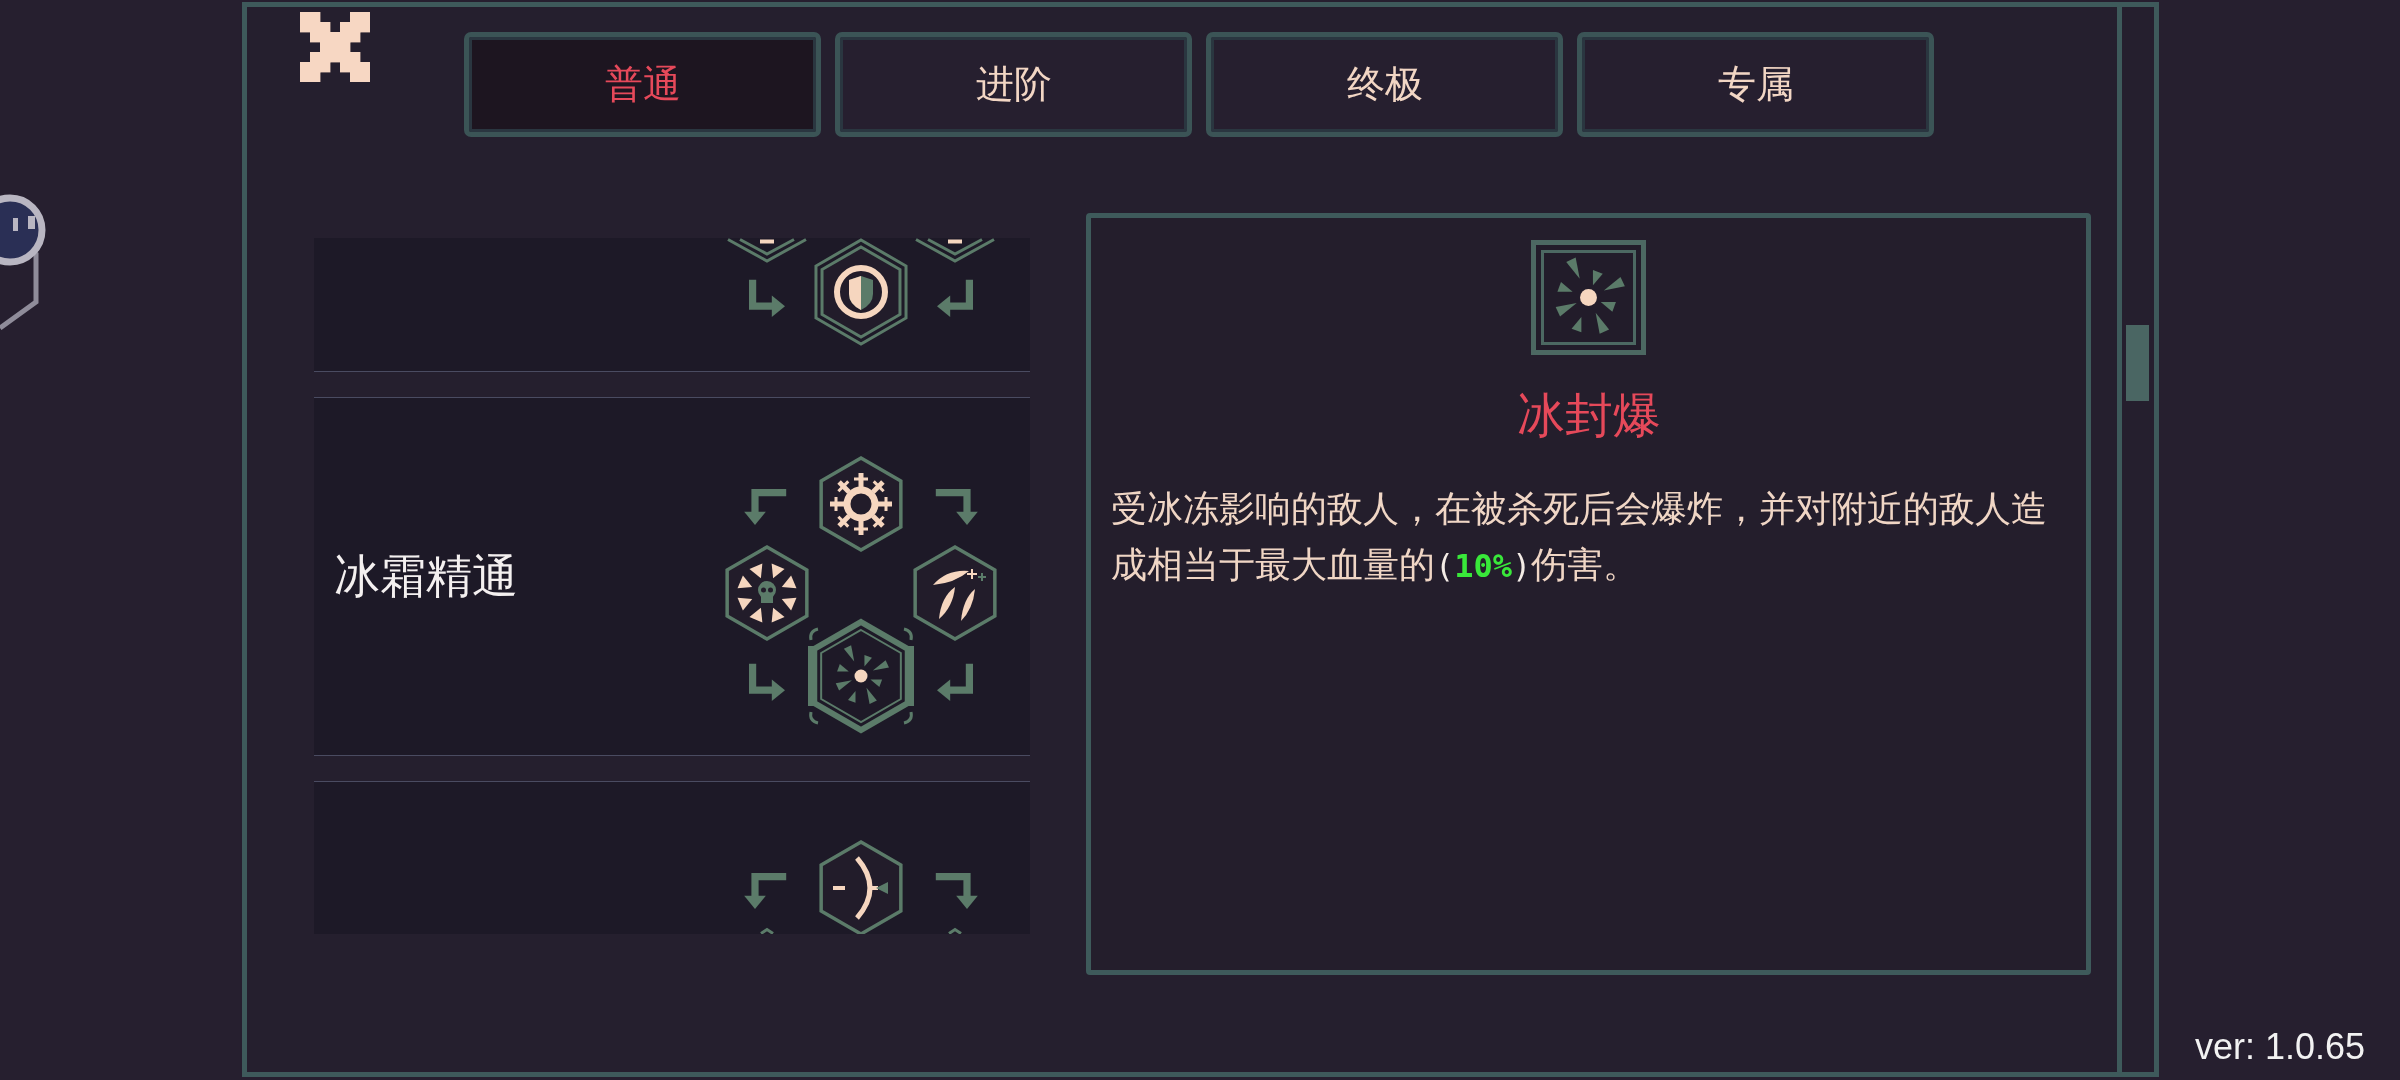  Describe the element at coordinates (767, 593) in the screenshot. I see `skull-skill-icon` at that location.